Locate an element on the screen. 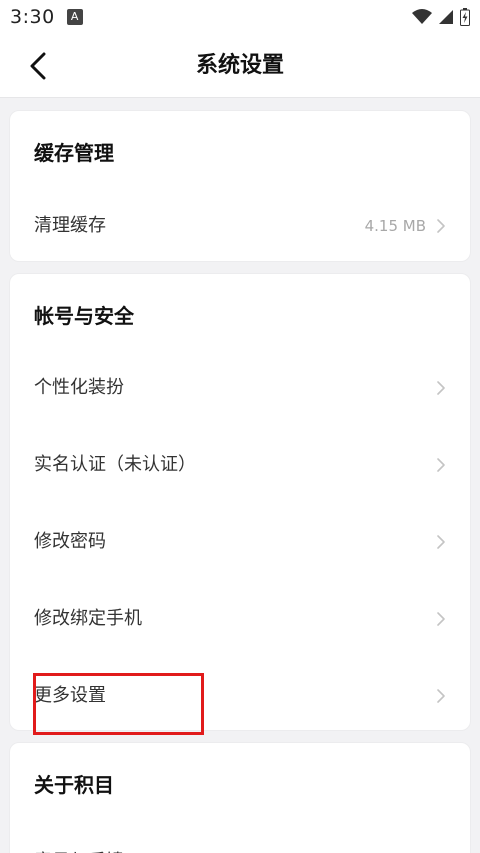  row-label: 更多设置 is located at coordinates (70, 695).